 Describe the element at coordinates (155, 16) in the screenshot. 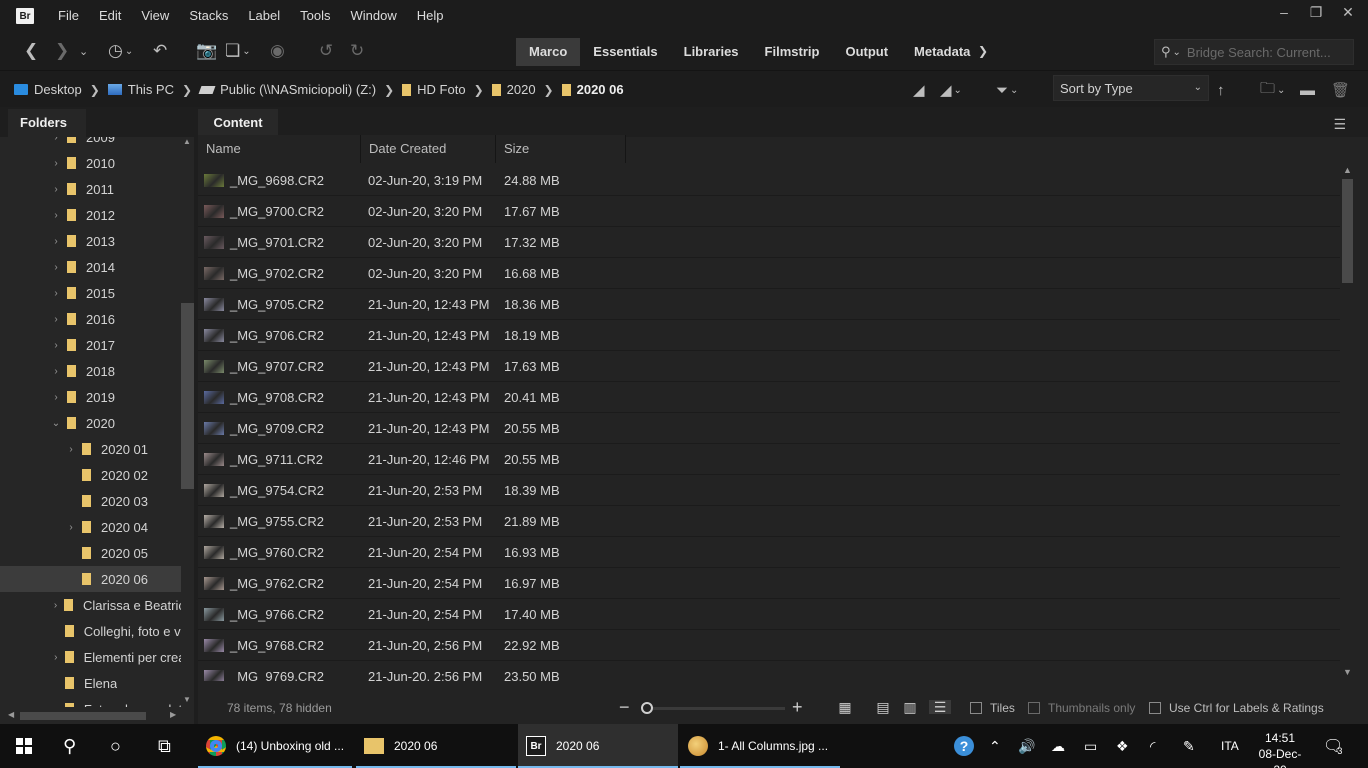

I see `menu-view: View` at that location.